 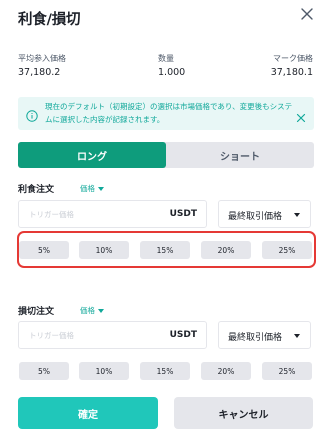 I want to click on quantity-value: 1.000, so click(x=172, y=72).